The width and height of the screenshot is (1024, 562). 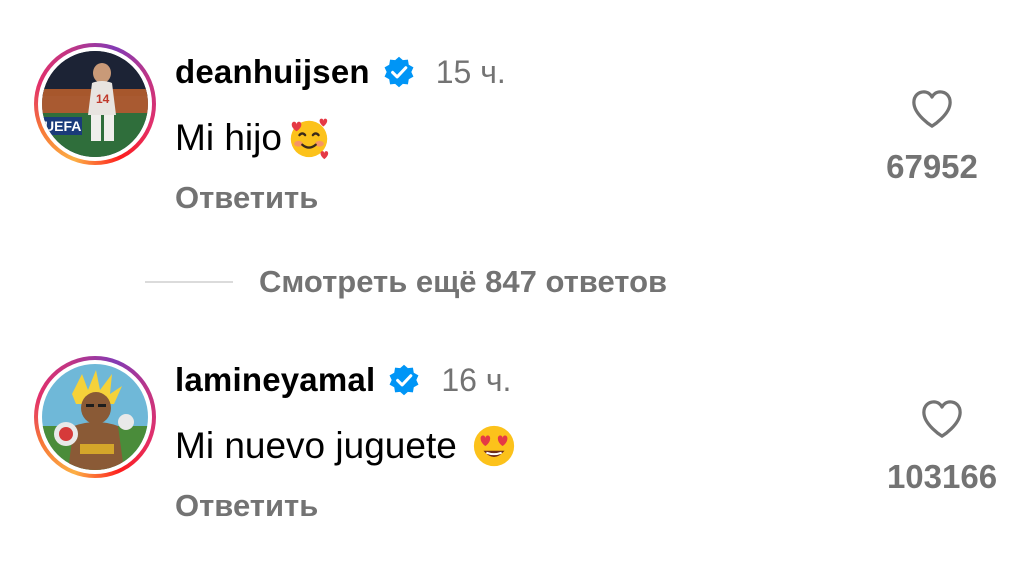 What do you see at coordinates (470, 71) in the screenshot?
I see `comment-timestamp: 15 ч.` at bounding box center [470, 71].